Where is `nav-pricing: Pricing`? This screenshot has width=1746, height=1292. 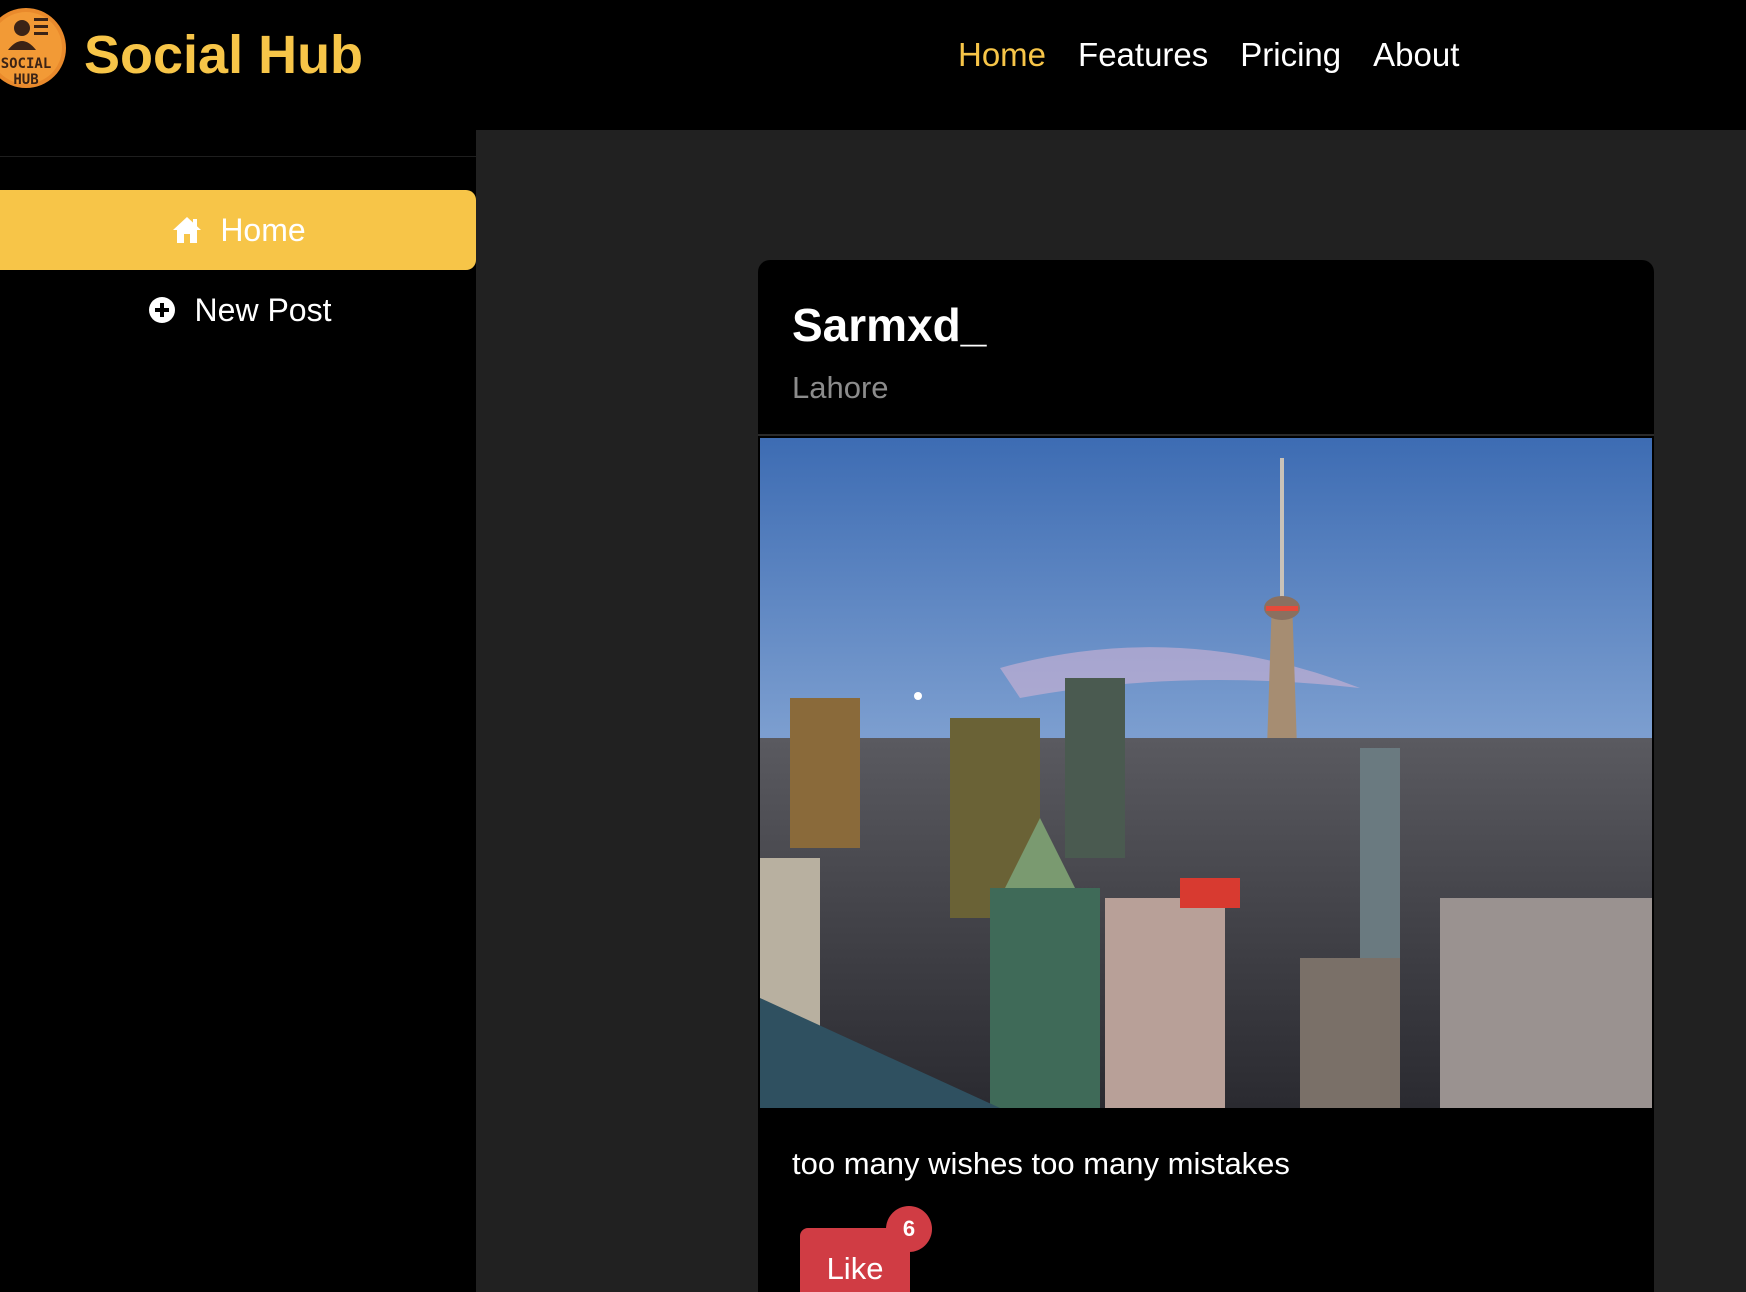 nav-pricing: Pricing is located at coordinates (1290, 55).